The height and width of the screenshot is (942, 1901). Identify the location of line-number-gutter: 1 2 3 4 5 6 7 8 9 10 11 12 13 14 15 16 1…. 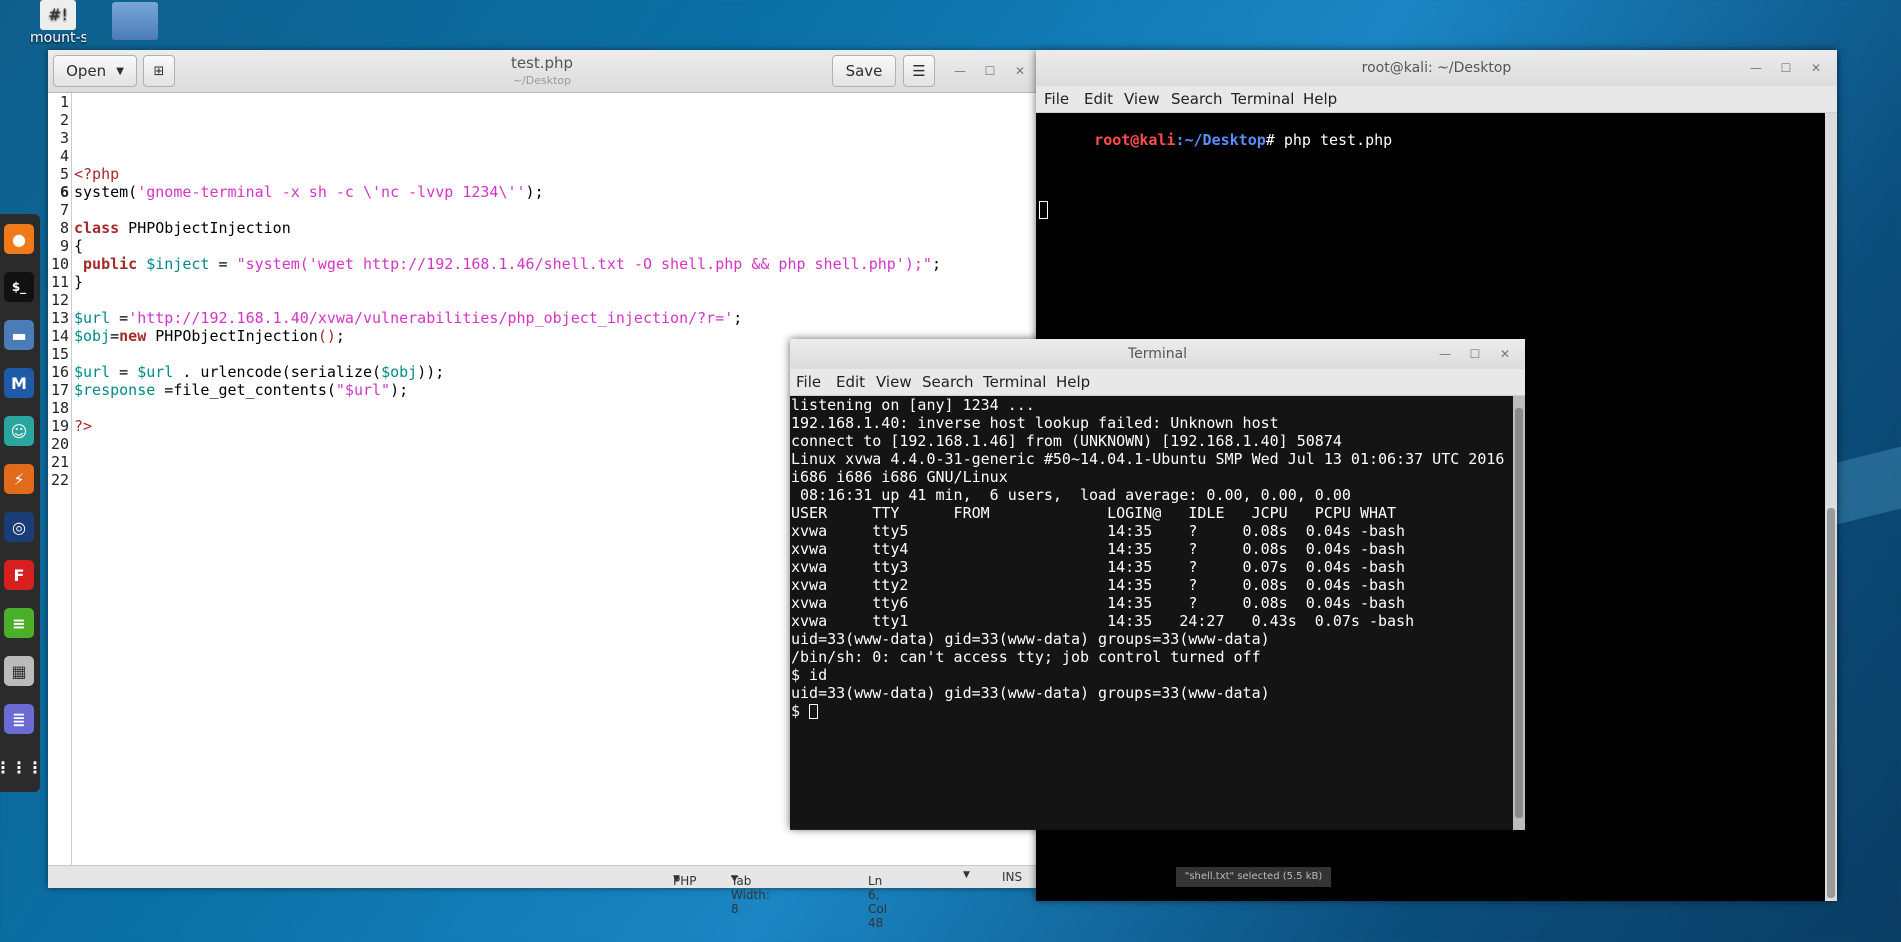
(60, 479).